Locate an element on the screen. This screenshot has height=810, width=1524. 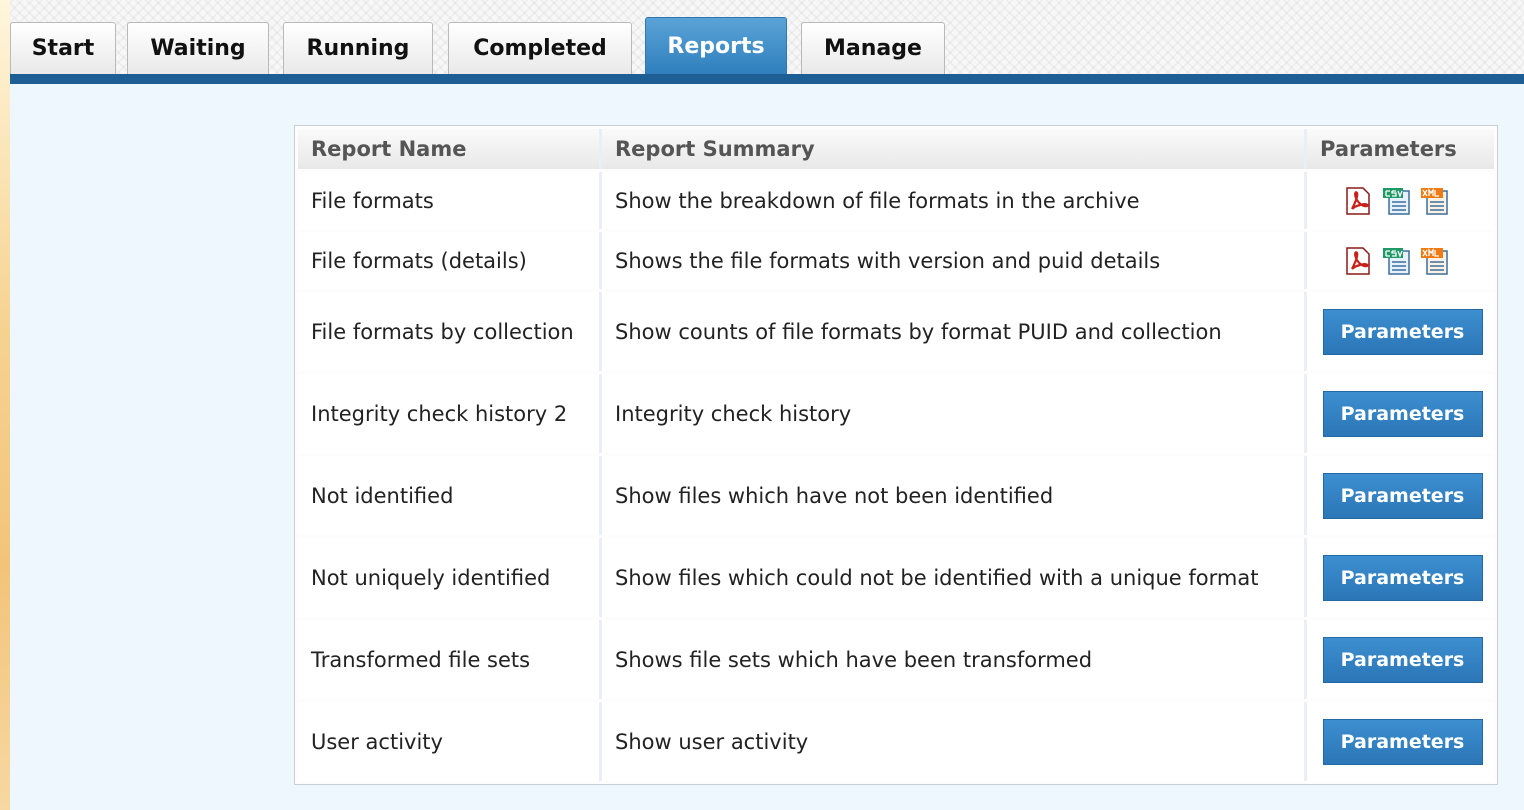
column-header-report-name: Report Name is located at coordinates (450, 149).